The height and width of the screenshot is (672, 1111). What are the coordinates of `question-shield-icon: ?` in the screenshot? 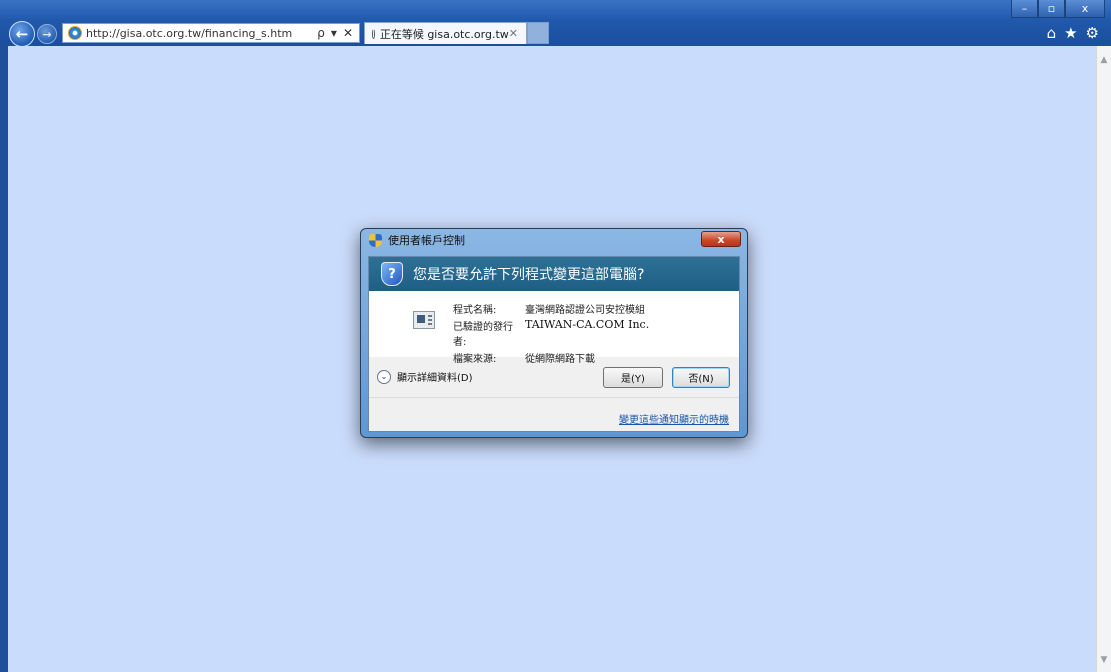 It's located at (392, 274).